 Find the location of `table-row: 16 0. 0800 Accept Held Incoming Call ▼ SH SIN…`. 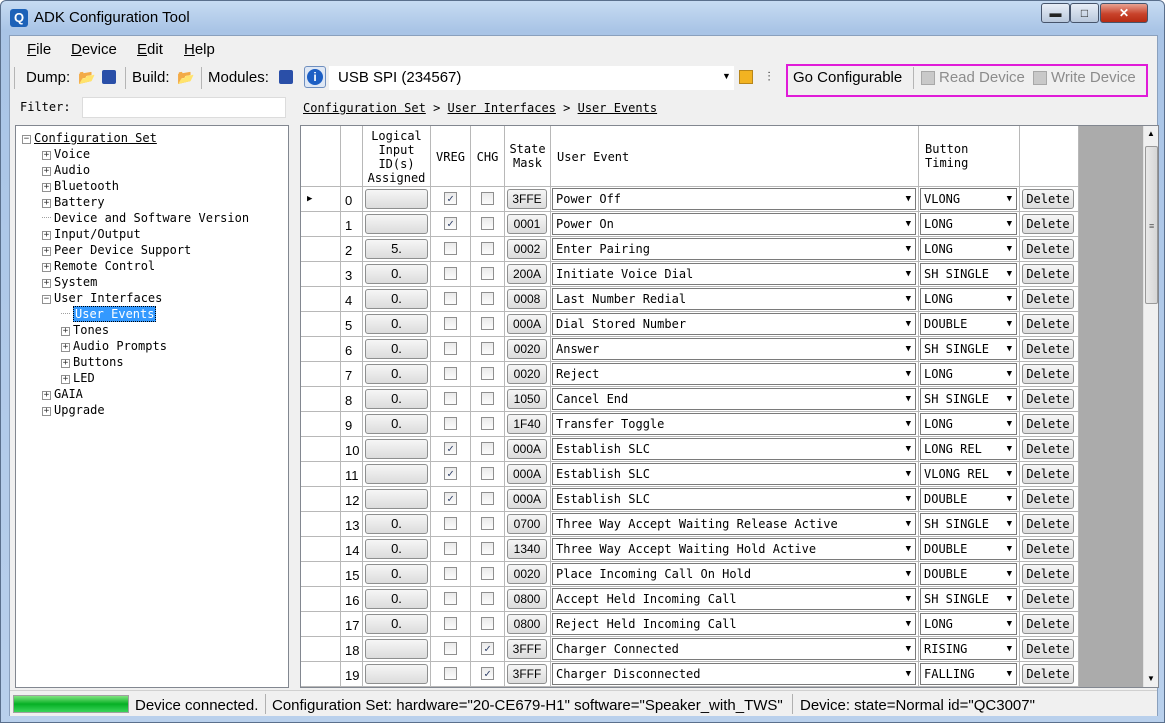

table-row: 16 0. 0800 Accept Held Incoming Call ▼ SH SIN… is located at coordinates (690, 599).